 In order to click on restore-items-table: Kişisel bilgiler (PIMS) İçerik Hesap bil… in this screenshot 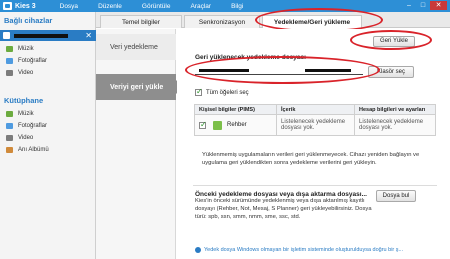, I will do `click(315, 120)`.